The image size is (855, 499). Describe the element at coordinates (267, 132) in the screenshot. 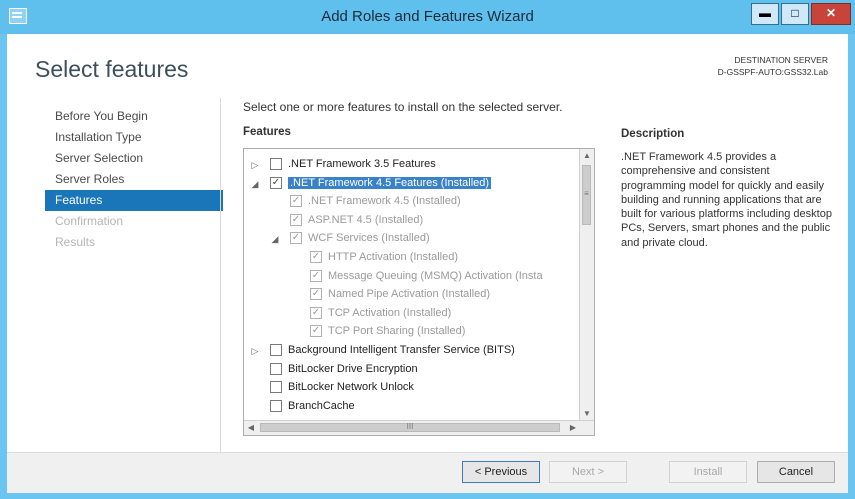

I see `features-heading: Features` at that location.